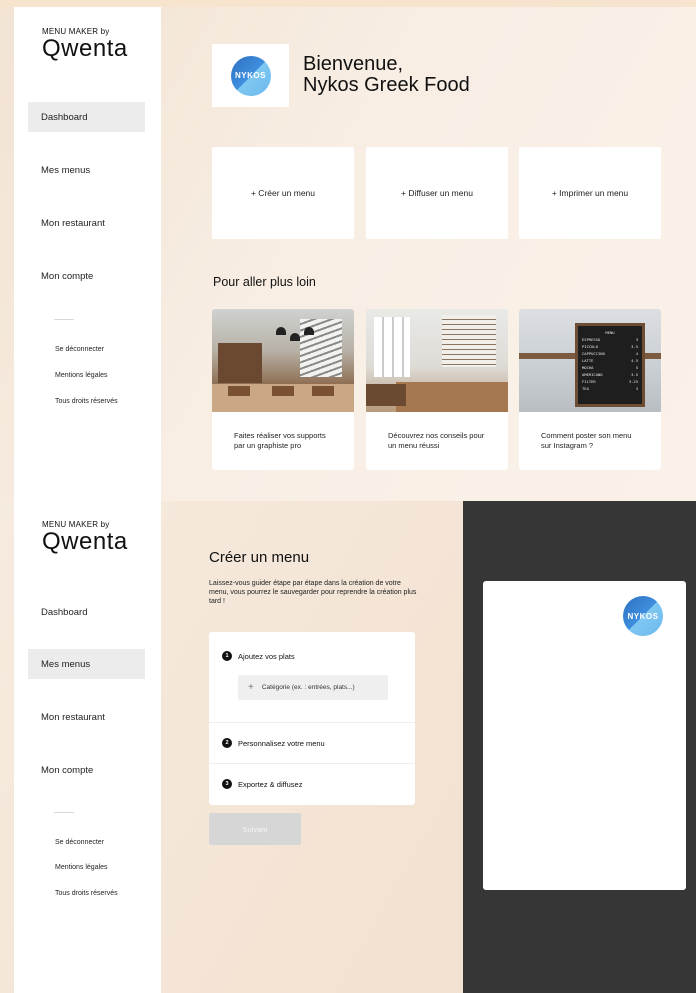  I want to click on restaurant-logo: NYKOS, so click(250, 75).